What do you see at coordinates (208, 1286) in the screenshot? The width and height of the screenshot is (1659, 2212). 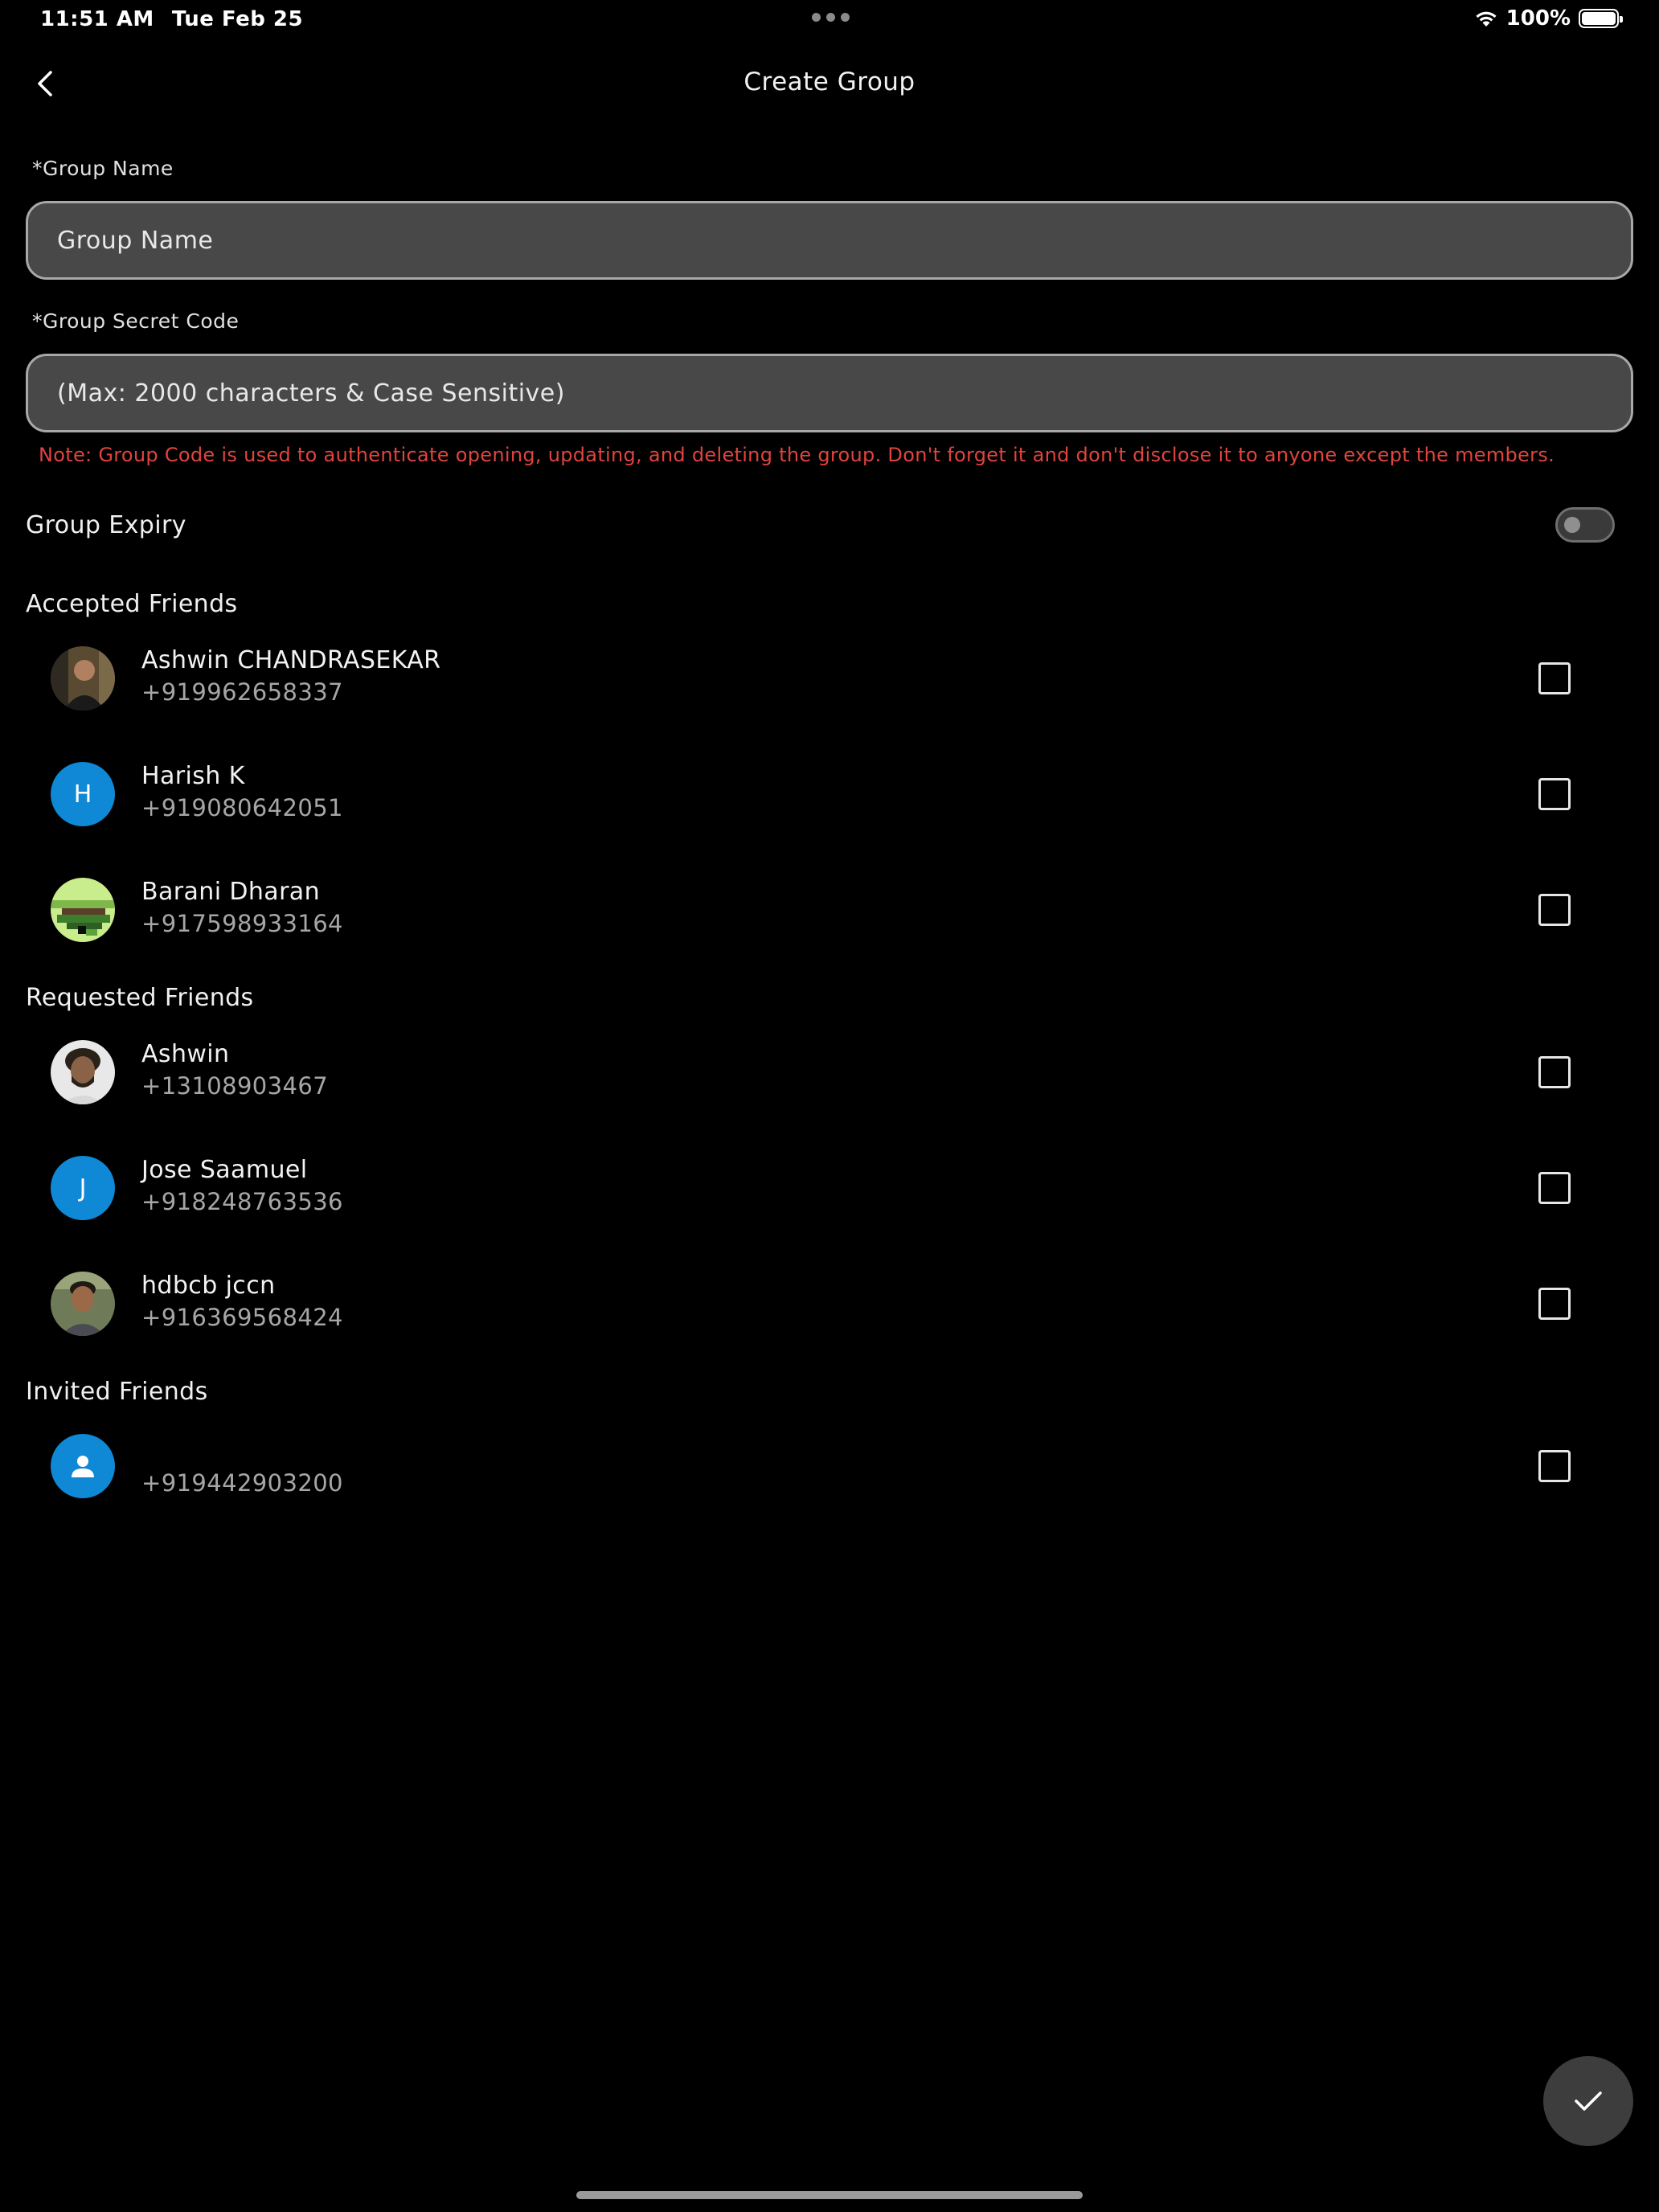 I see `friend-name: hdbcb jccn` at bounding box center [208, 1286].